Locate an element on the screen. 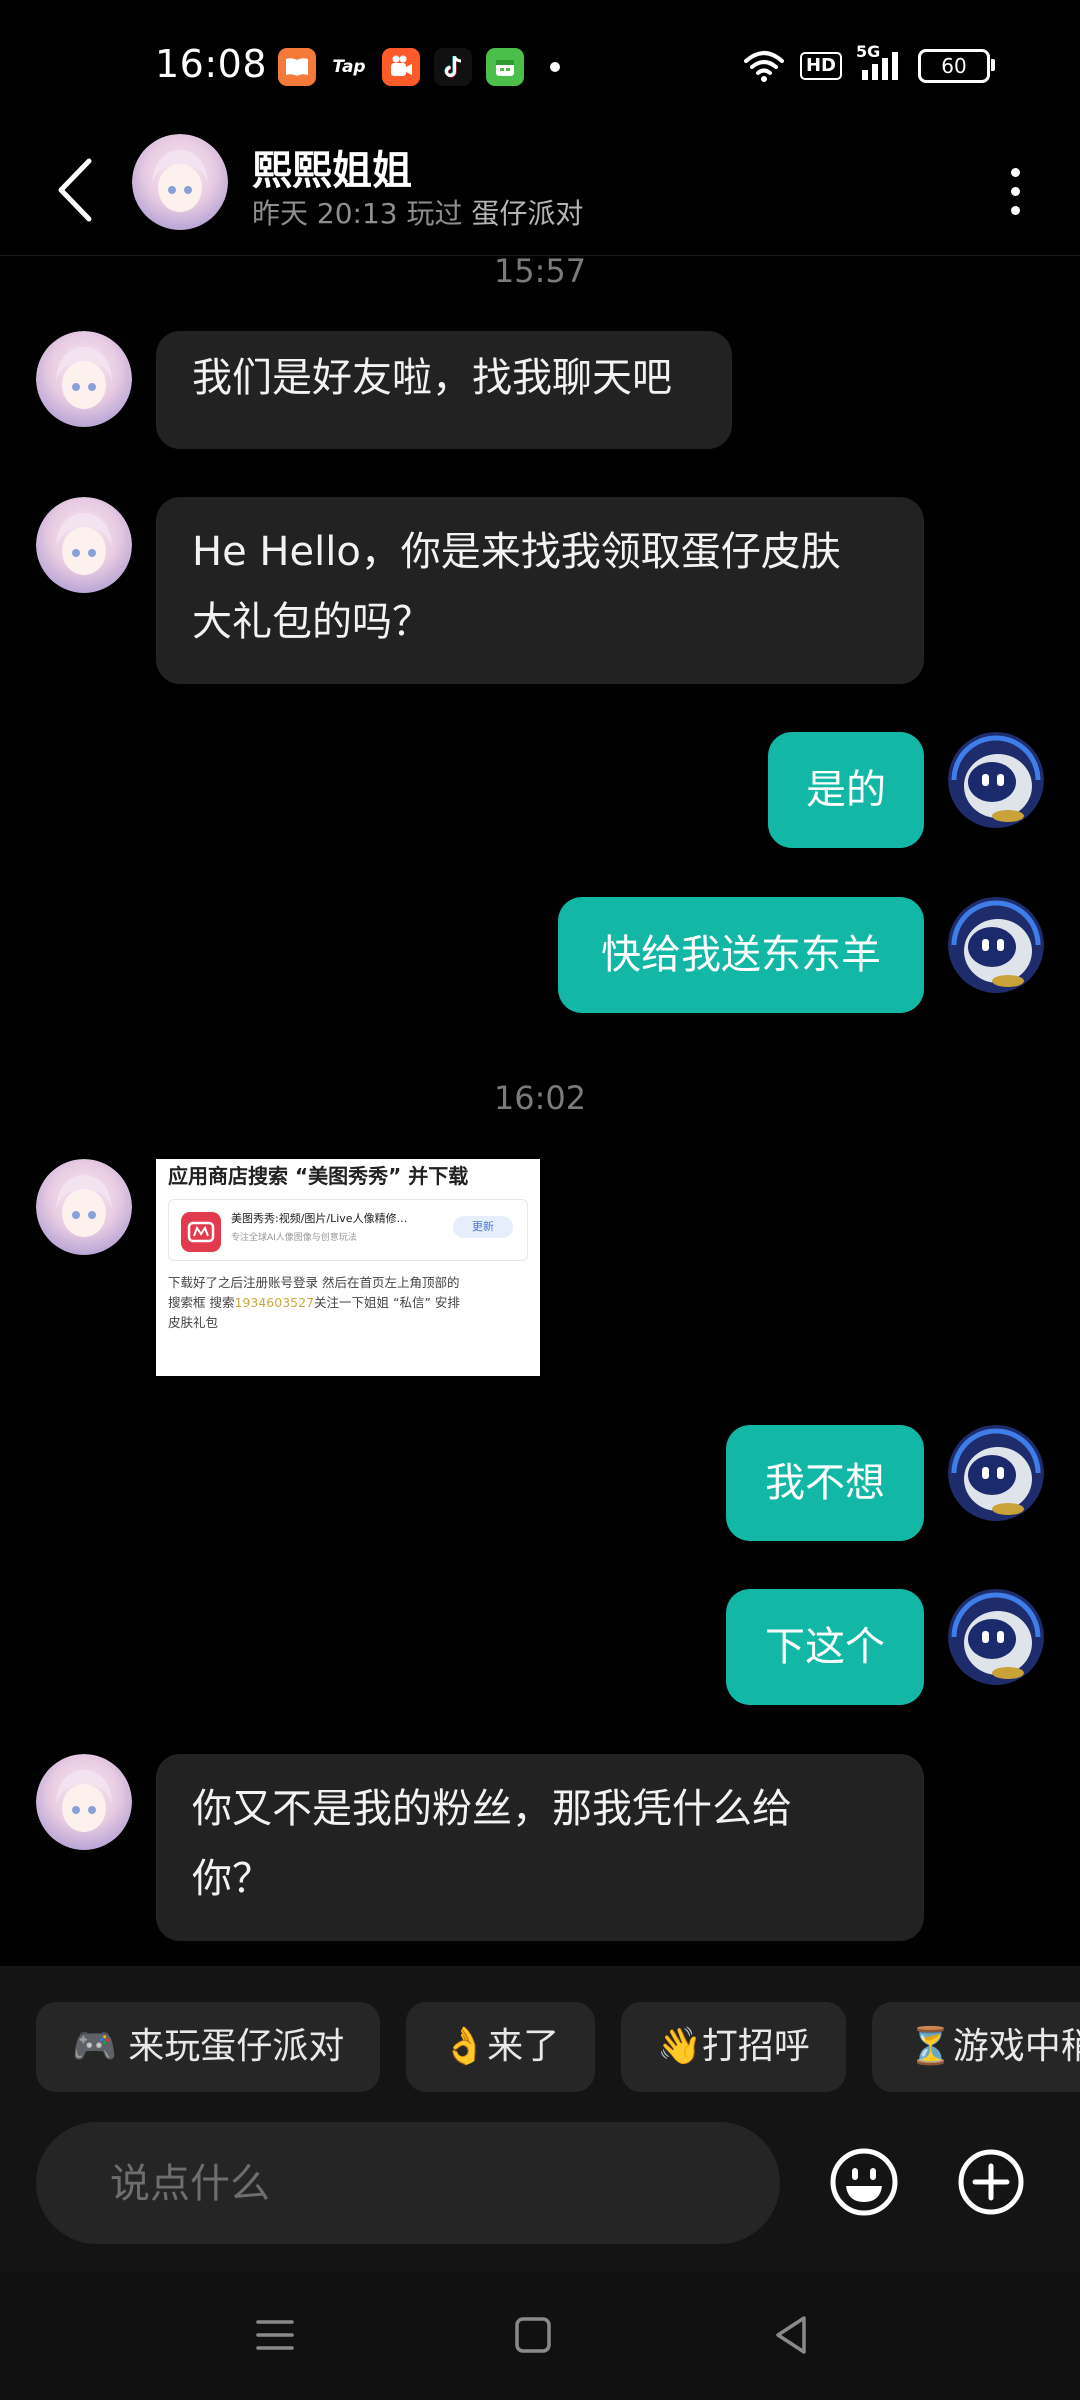  nav-home-button is located at coordinates (533, 2335).